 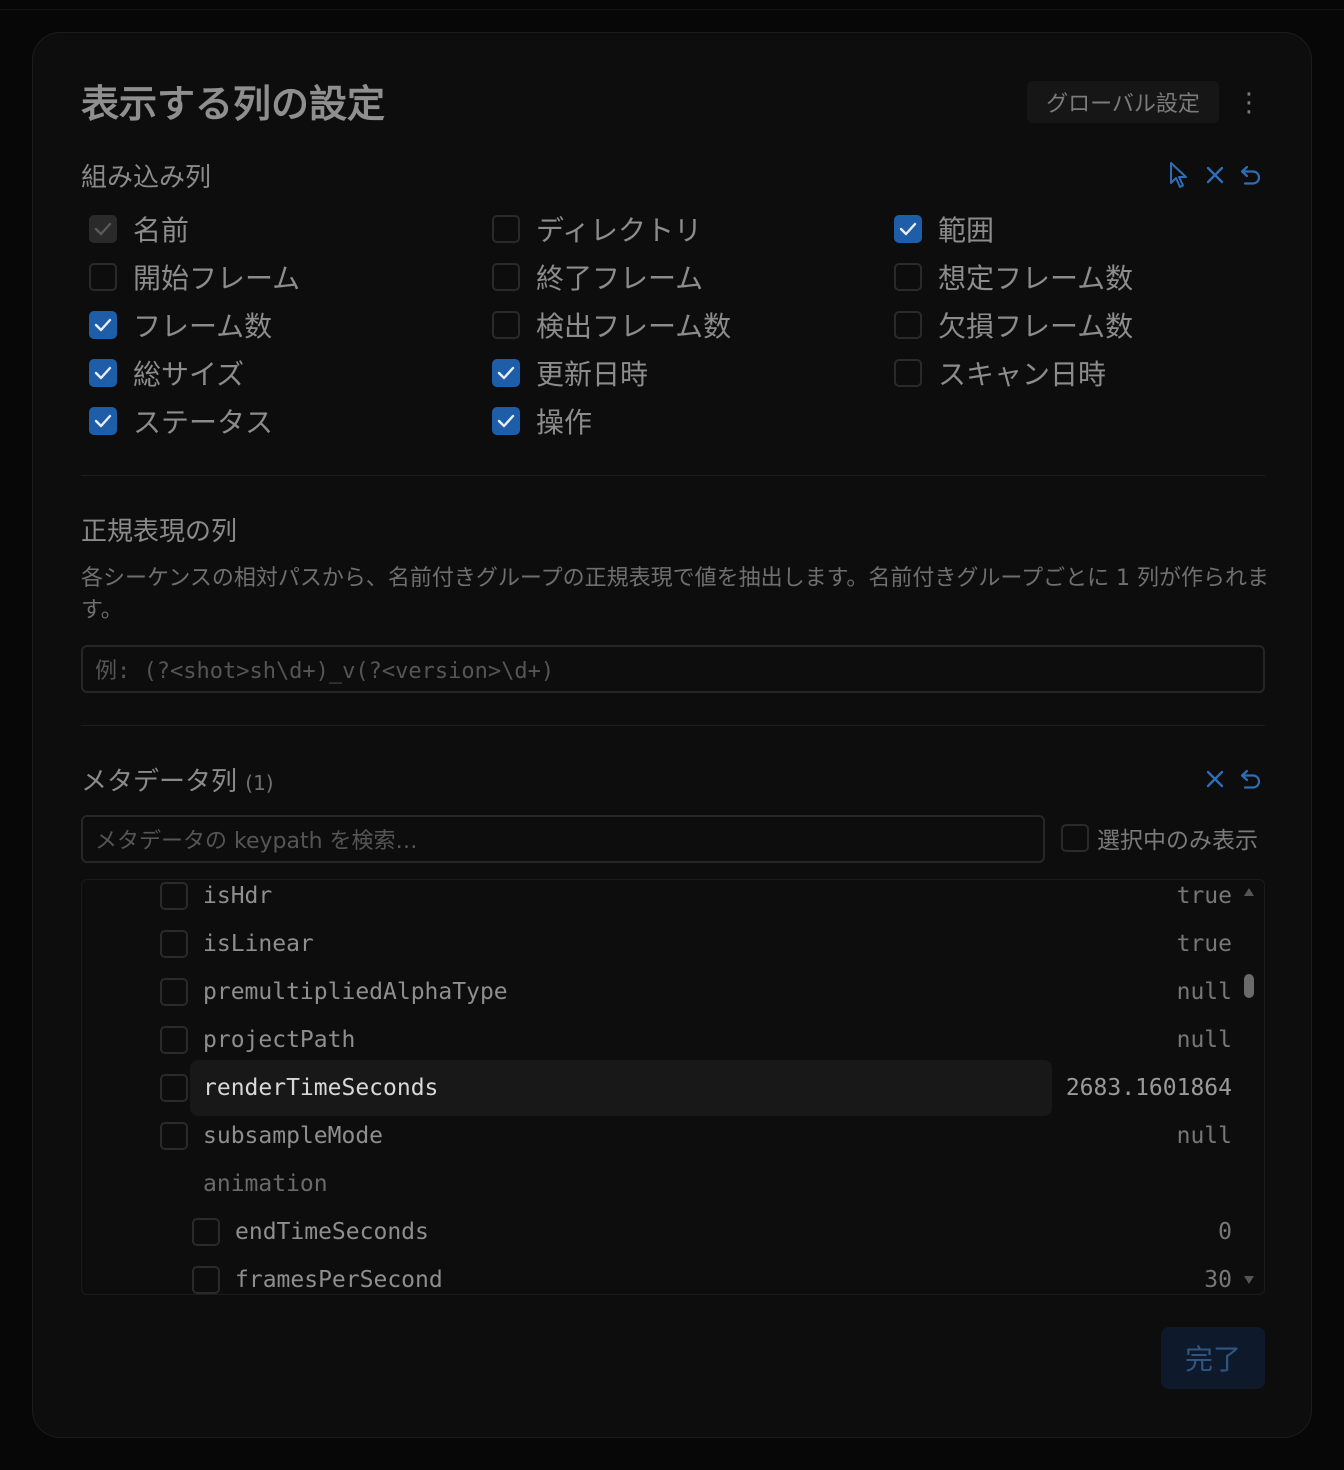 I want to click on background-table-left, so click(x=17, y=735).